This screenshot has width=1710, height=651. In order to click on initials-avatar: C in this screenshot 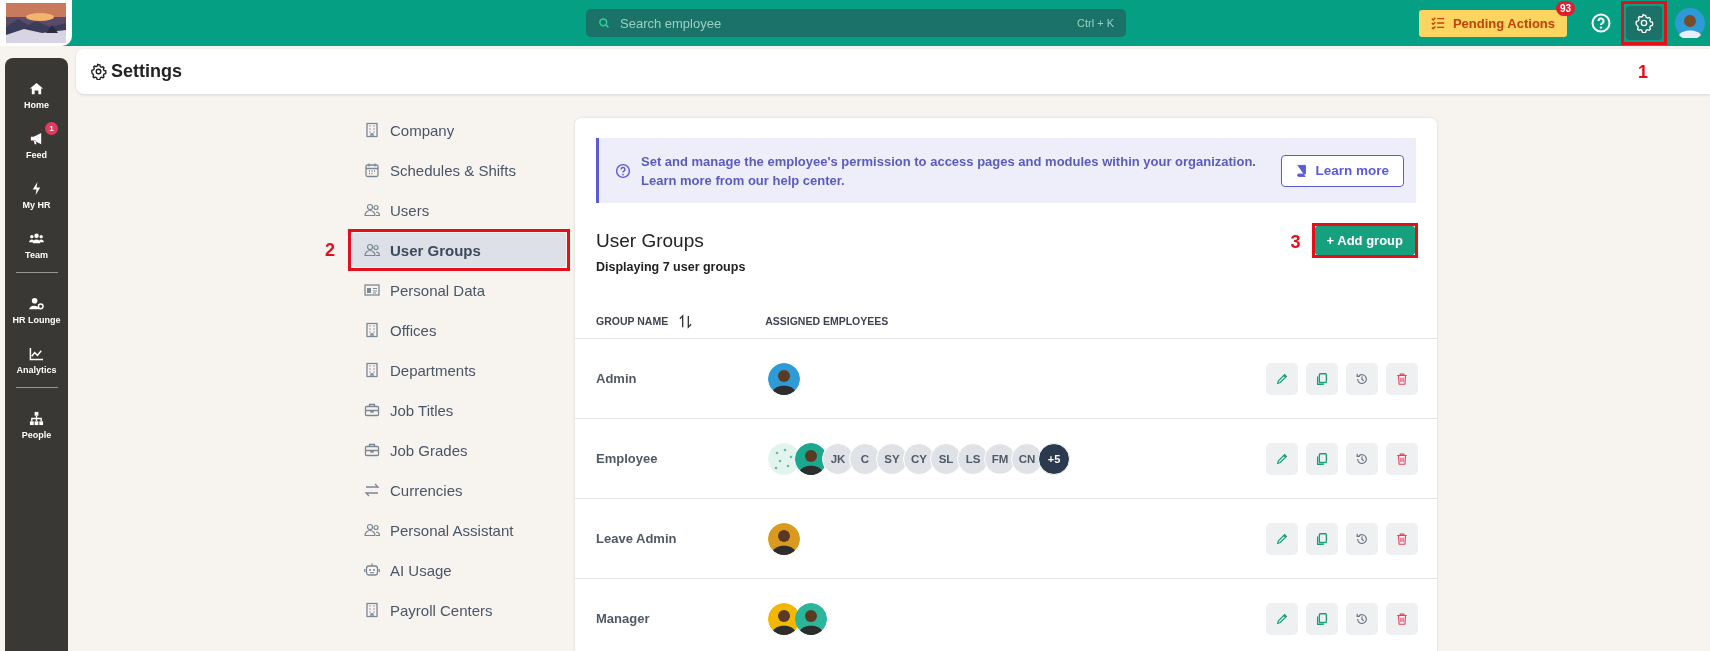, I will do `click(865, 458)`.